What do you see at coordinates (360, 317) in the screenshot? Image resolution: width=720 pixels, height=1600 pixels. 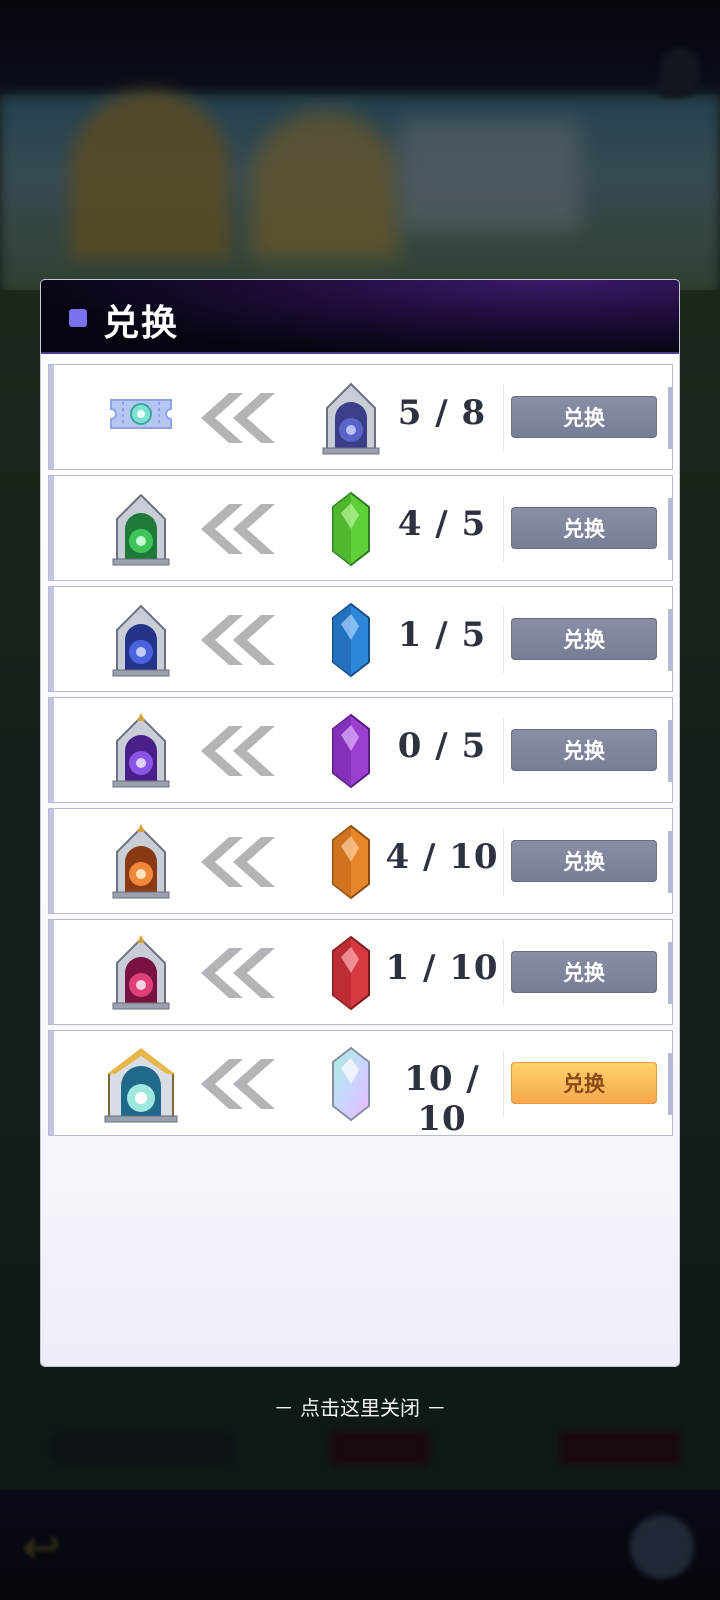 I see `dialog-header: 兑换` at bounding box center [360, 317].